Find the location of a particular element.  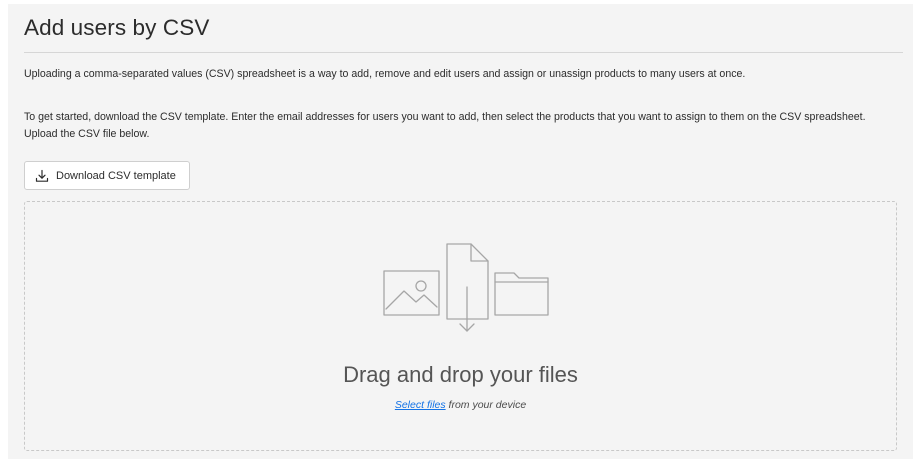

select-files-link: Select files is located at coordinates (420, 405).